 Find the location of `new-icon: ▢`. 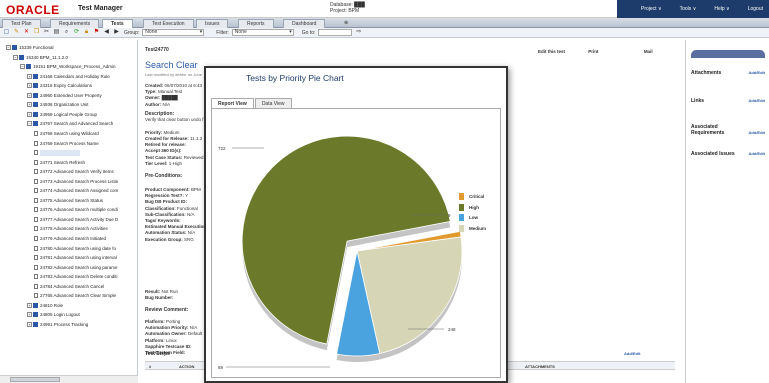

new-icon: ▢ is located at coordinates (6, 32).